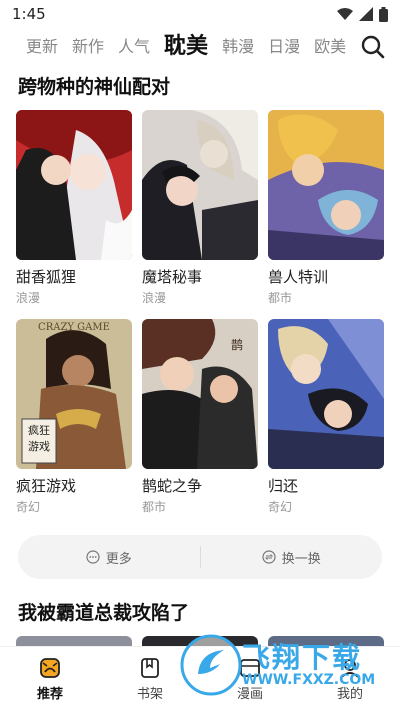  I want to click on action-pill: 更多 换一换, so click(200, 557).